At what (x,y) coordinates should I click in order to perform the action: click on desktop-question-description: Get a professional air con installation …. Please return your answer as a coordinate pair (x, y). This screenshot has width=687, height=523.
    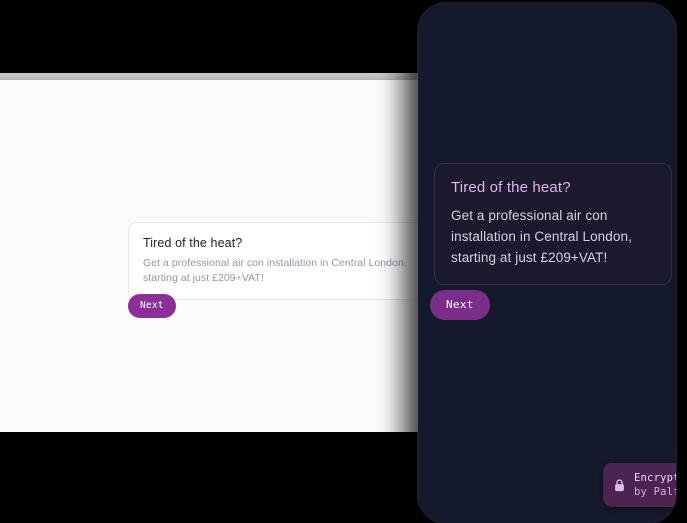
    Looking at the image, I should click on (275, 270).